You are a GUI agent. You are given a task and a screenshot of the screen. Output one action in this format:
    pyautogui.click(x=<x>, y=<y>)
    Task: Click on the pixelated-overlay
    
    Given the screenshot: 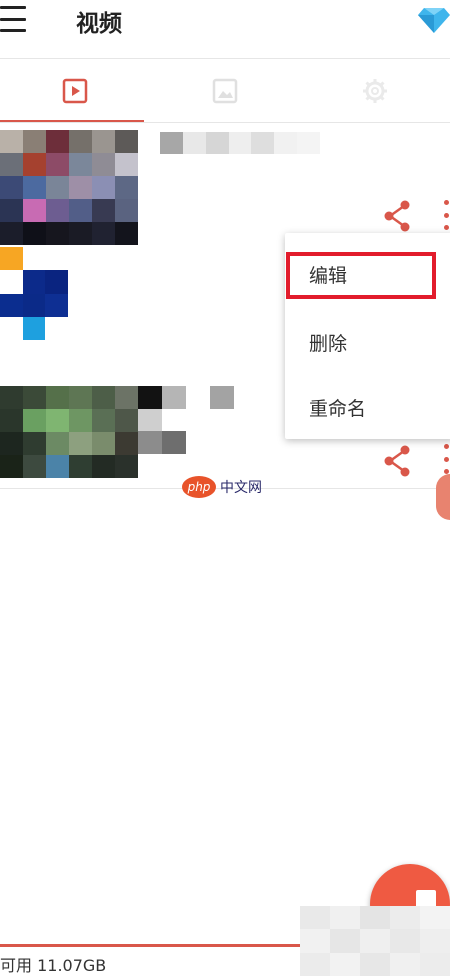 What is the action you would take?
    pyautogui.click(x=375, y=941)
    